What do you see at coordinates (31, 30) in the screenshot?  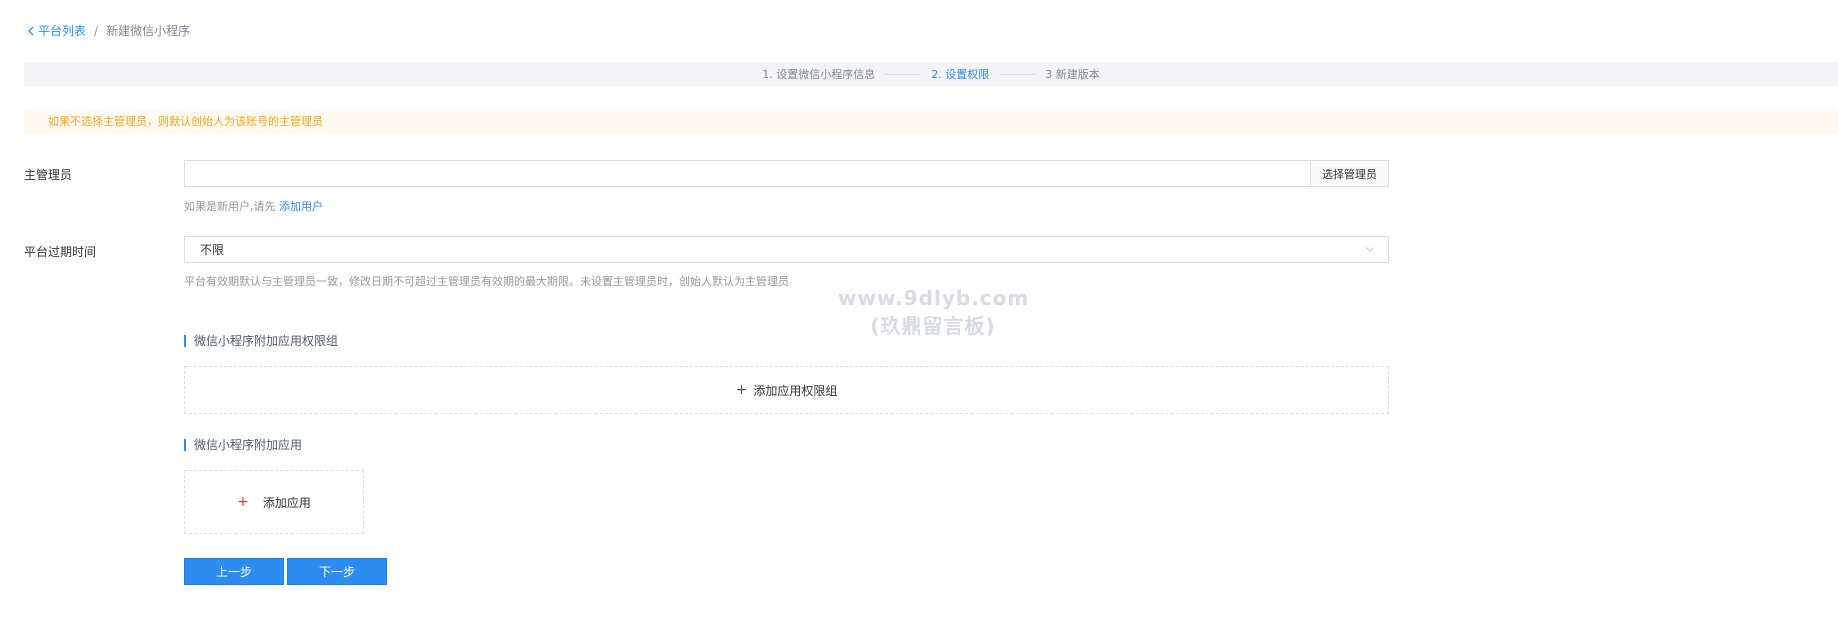 I see `chevron-left-icon` at bounding box center [31, 30].